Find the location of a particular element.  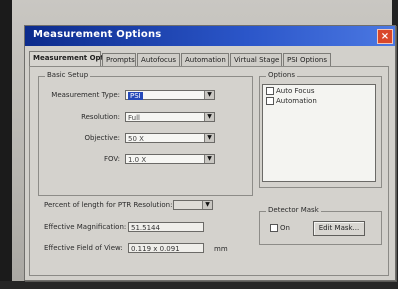

tab-measurement-options: Measurement Options is located at coordinates (74, 59).